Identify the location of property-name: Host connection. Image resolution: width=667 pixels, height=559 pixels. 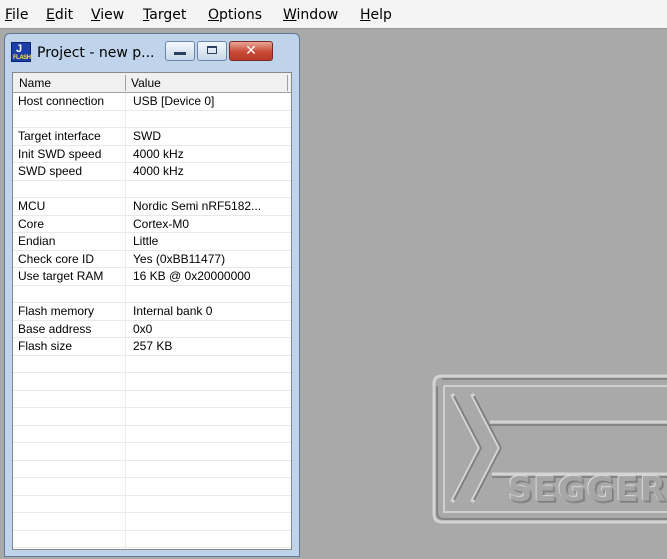
(61, 101).